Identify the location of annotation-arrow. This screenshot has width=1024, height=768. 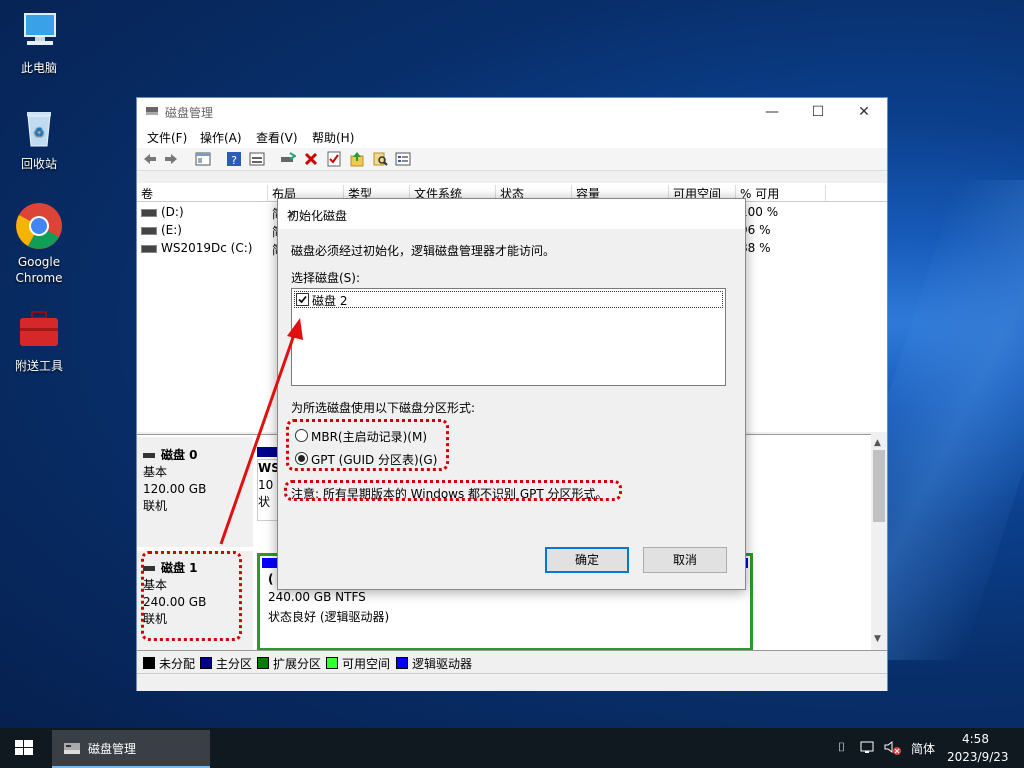
(261, 431).